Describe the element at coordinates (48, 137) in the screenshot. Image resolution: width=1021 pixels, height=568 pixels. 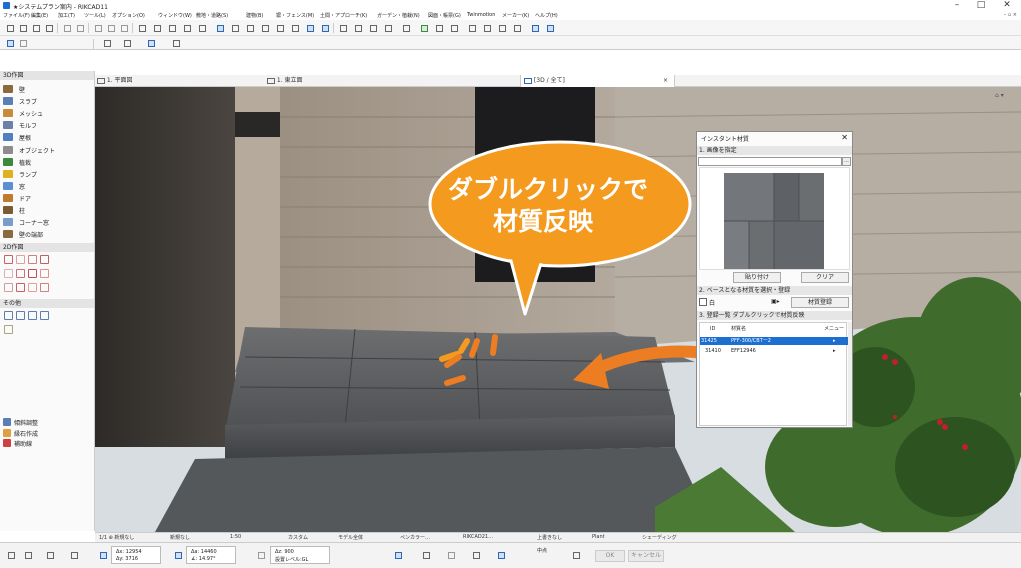
I see `toolbox-item: 屋根` at that location.